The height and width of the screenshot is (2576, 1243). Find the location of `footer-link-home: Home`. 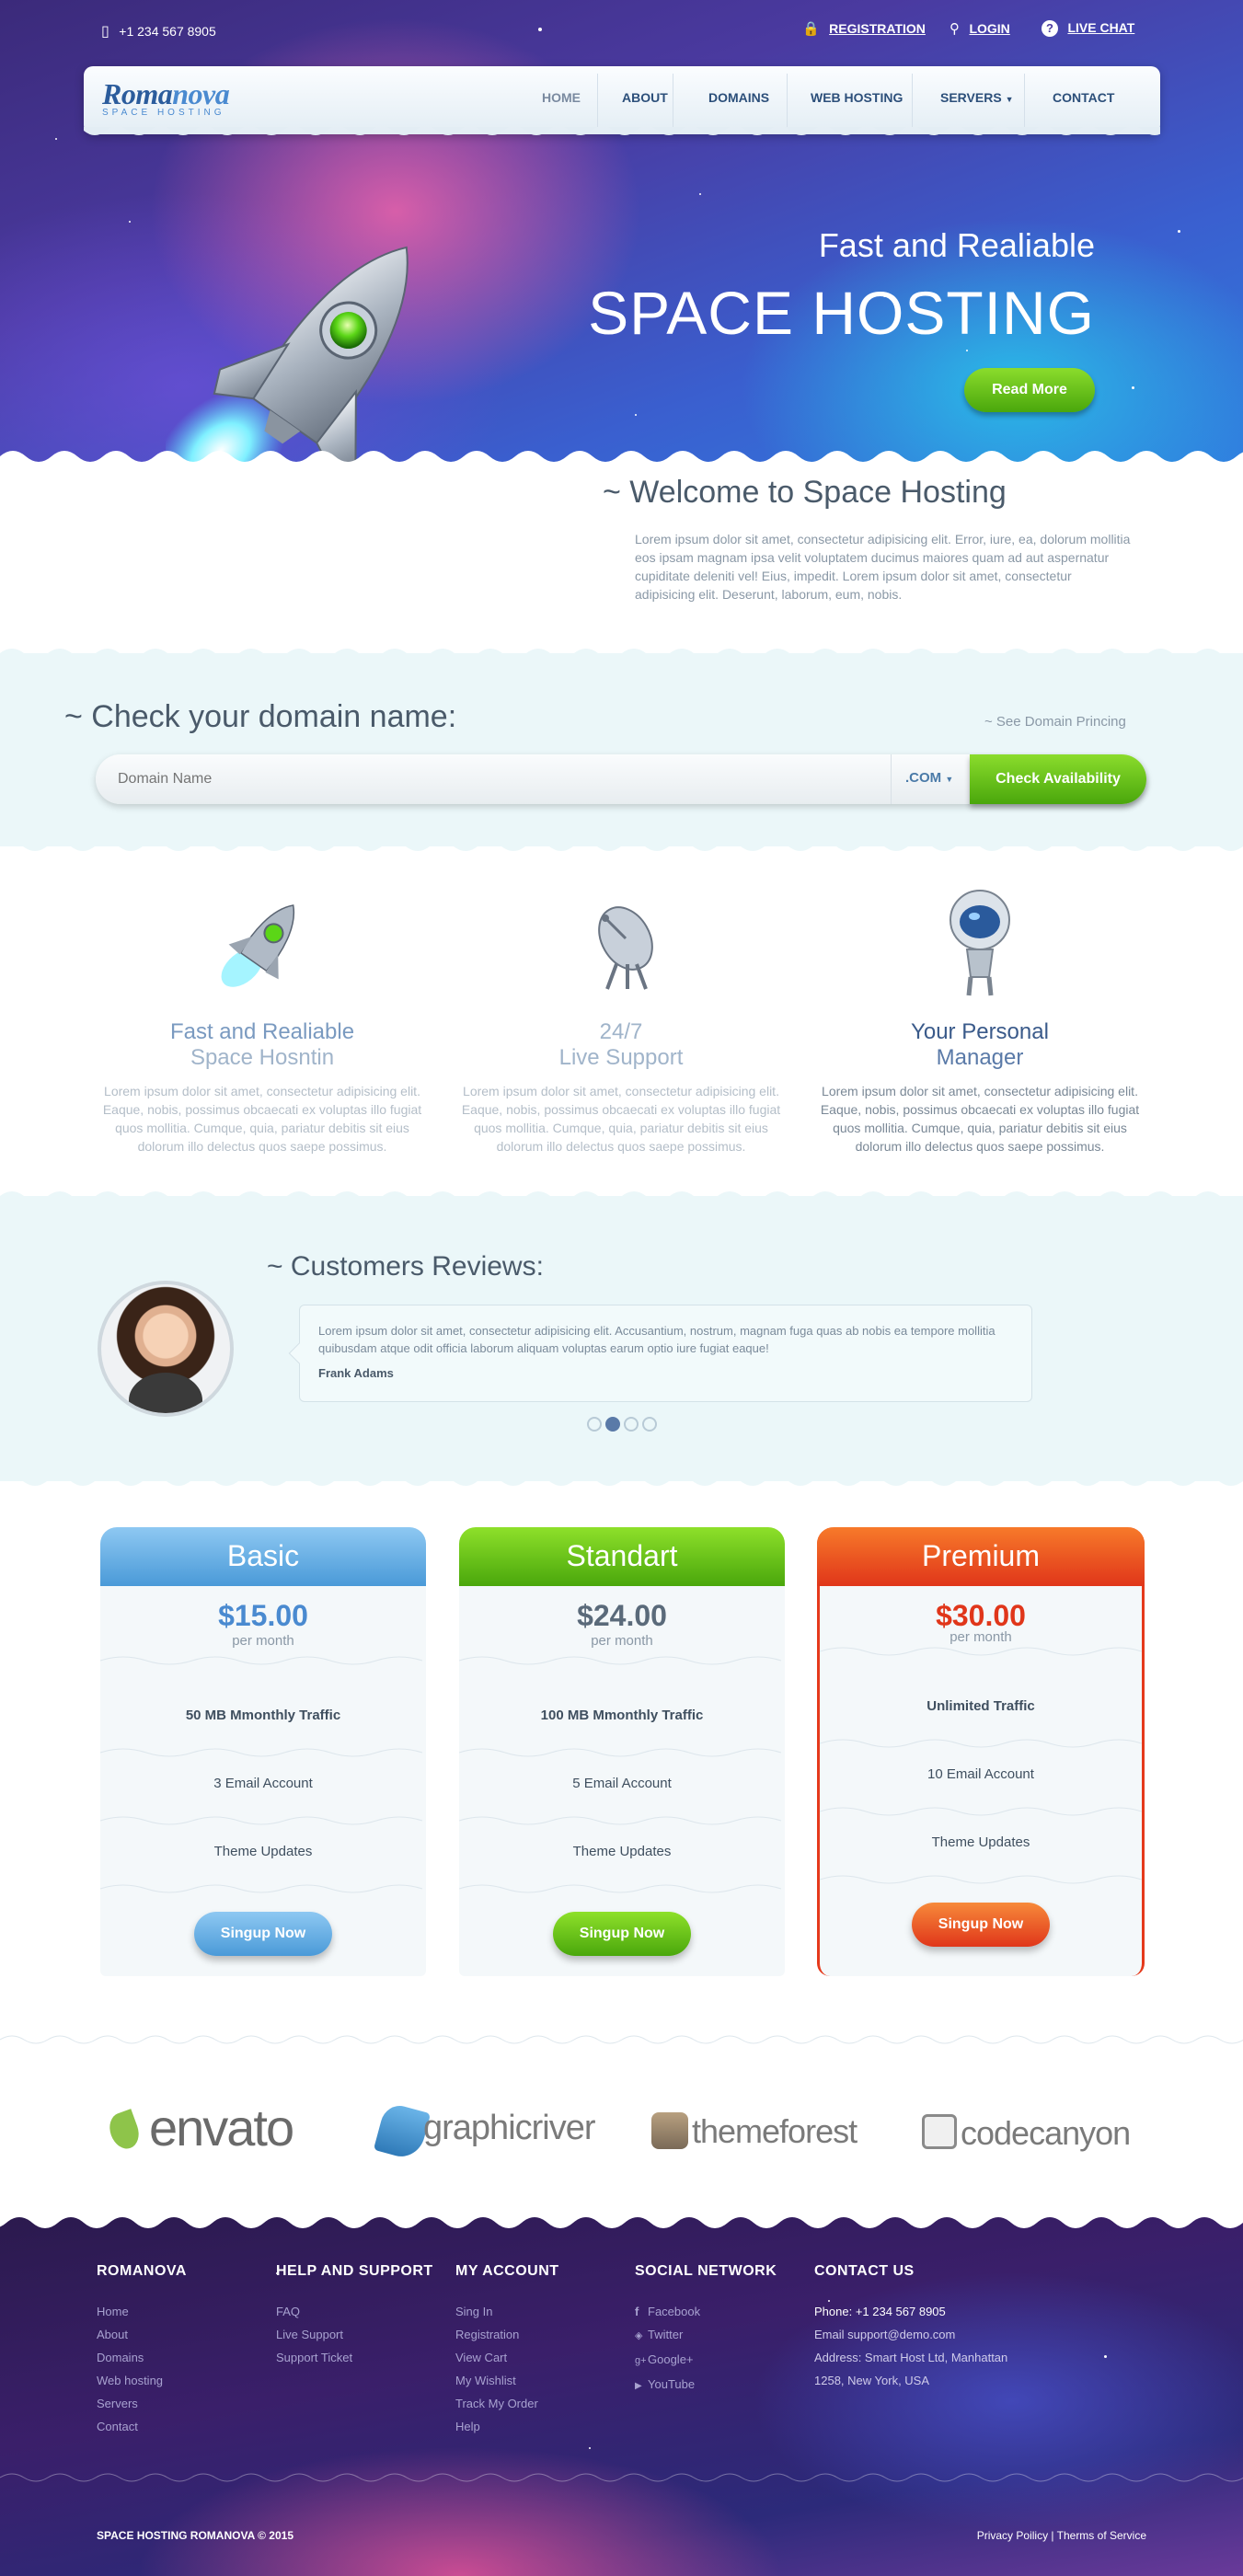

footer-link-home: Home is located at coordinates (142, 2311).